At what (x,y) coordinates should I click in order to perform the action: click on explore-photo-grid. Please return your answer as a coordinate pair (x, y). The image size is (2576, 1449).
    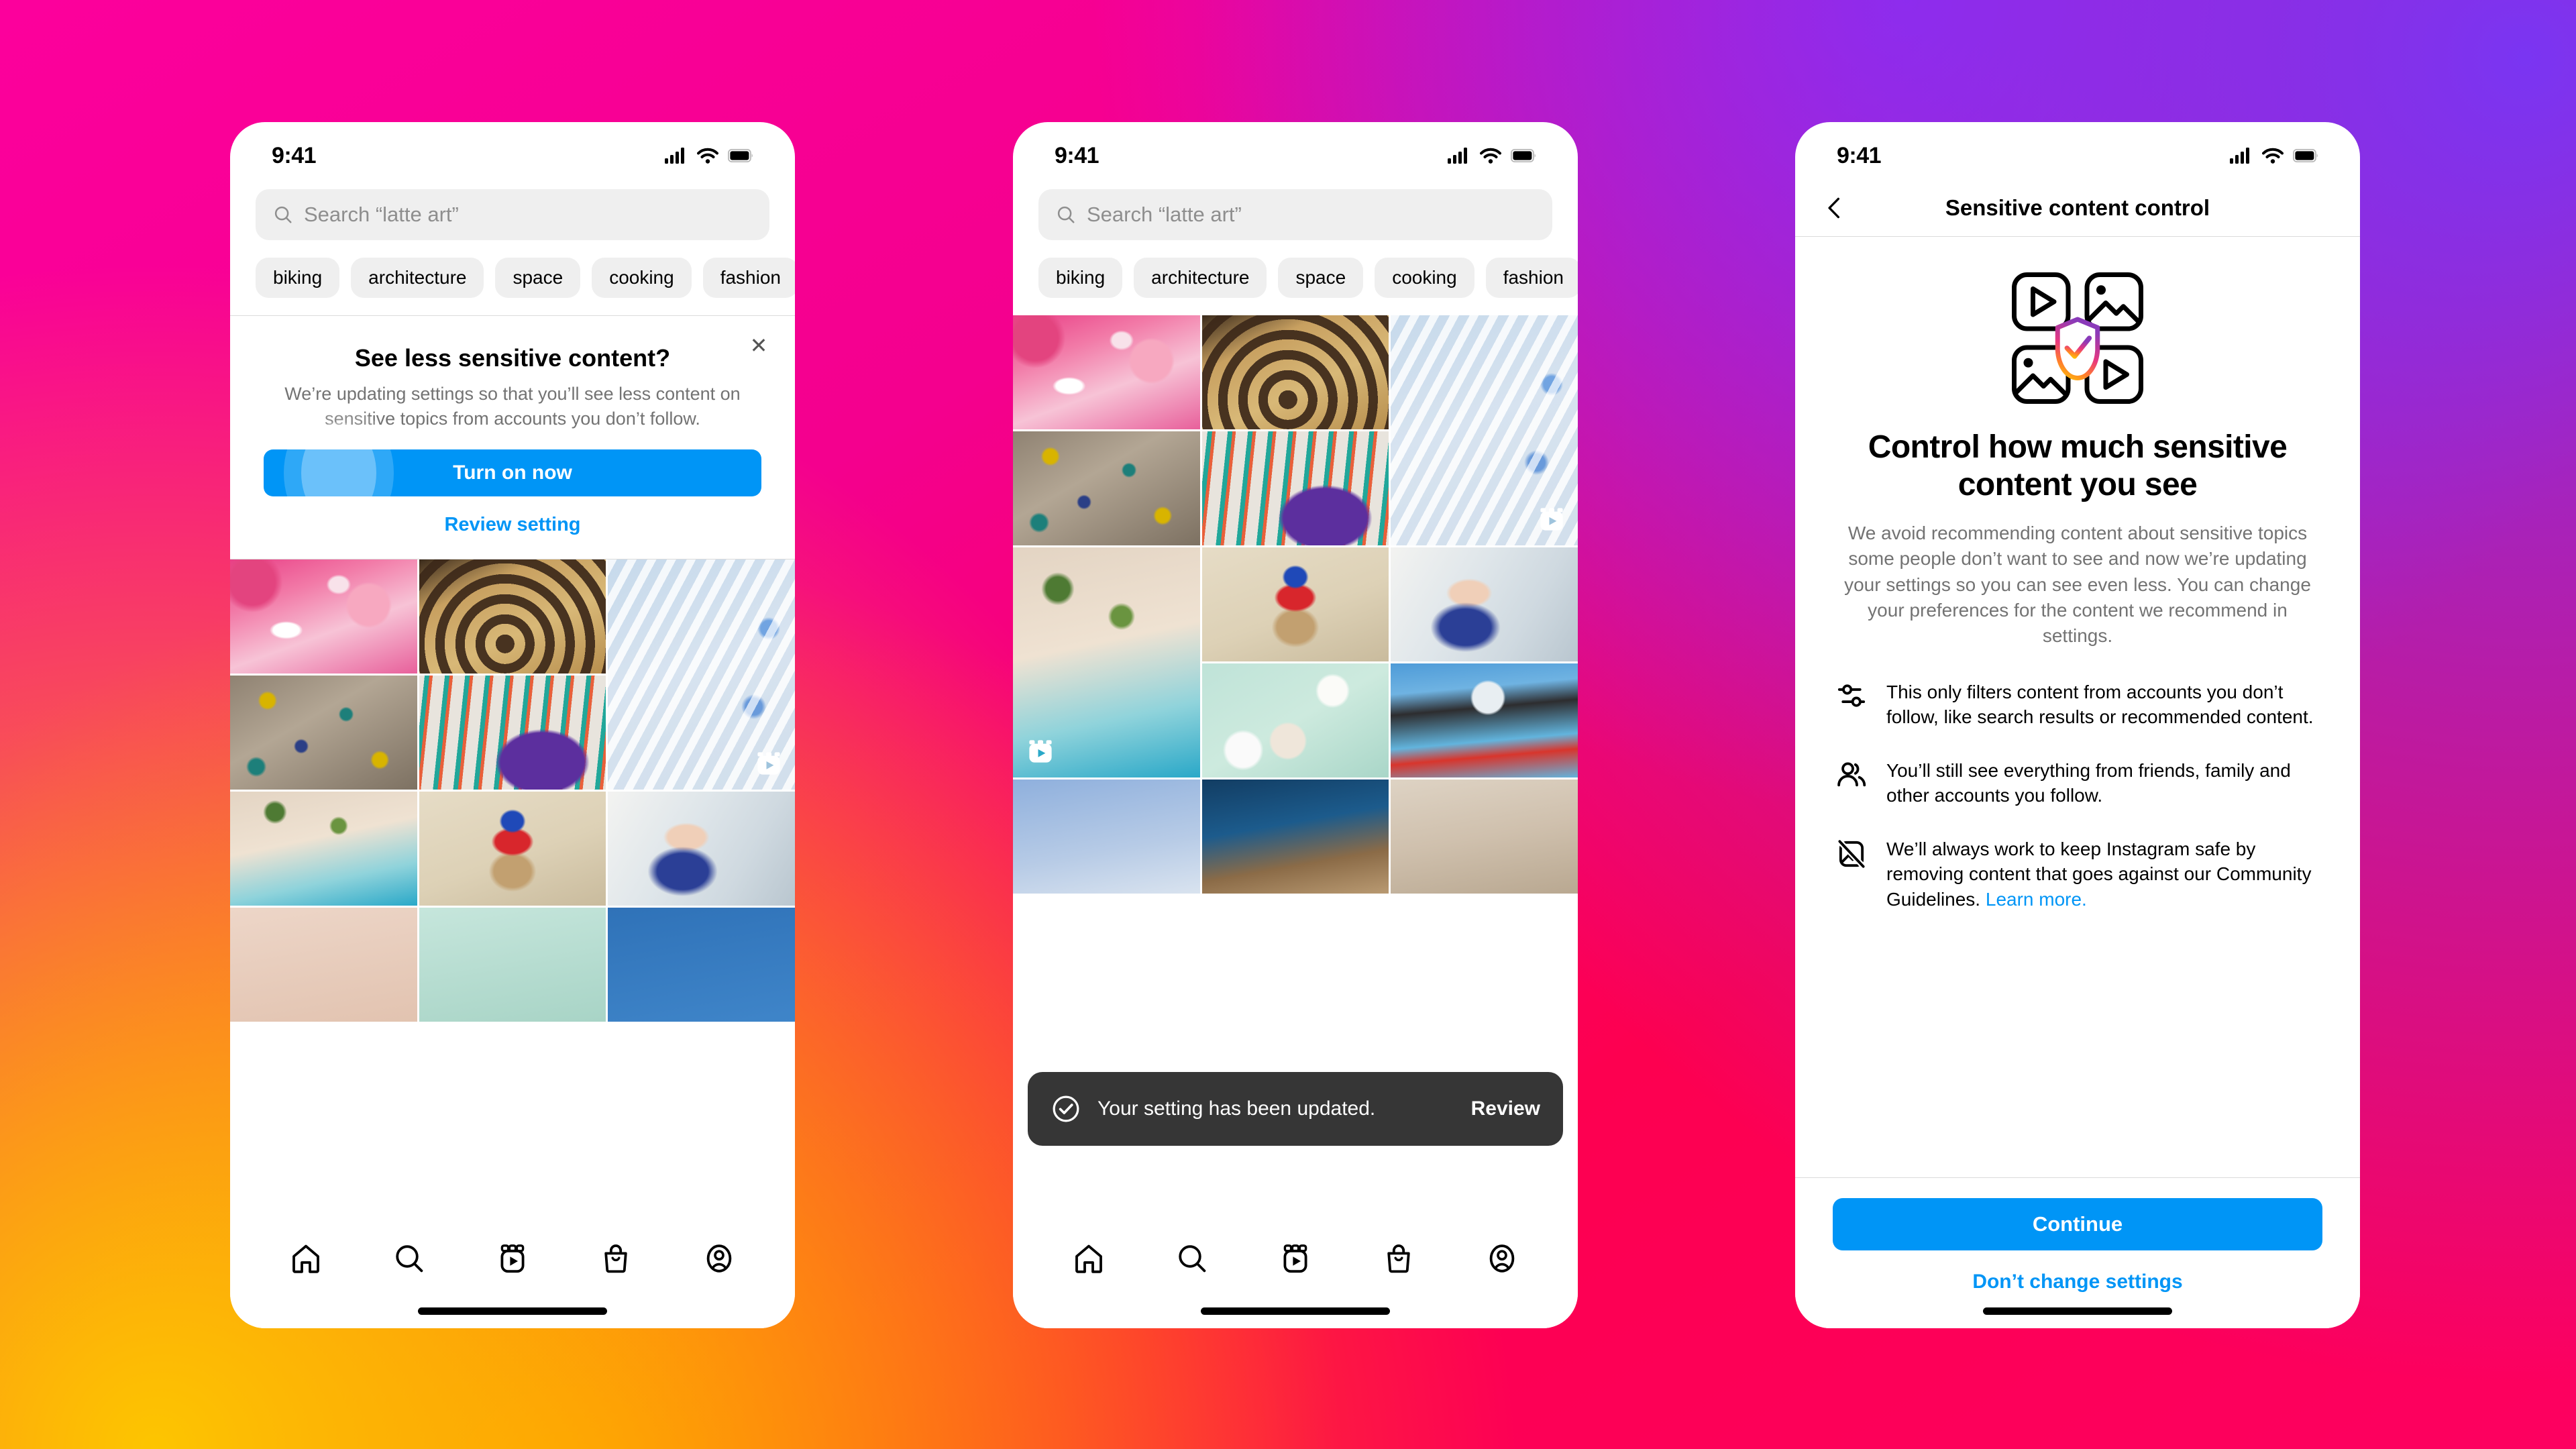
    Looking at the image, I should click on (512, 891).